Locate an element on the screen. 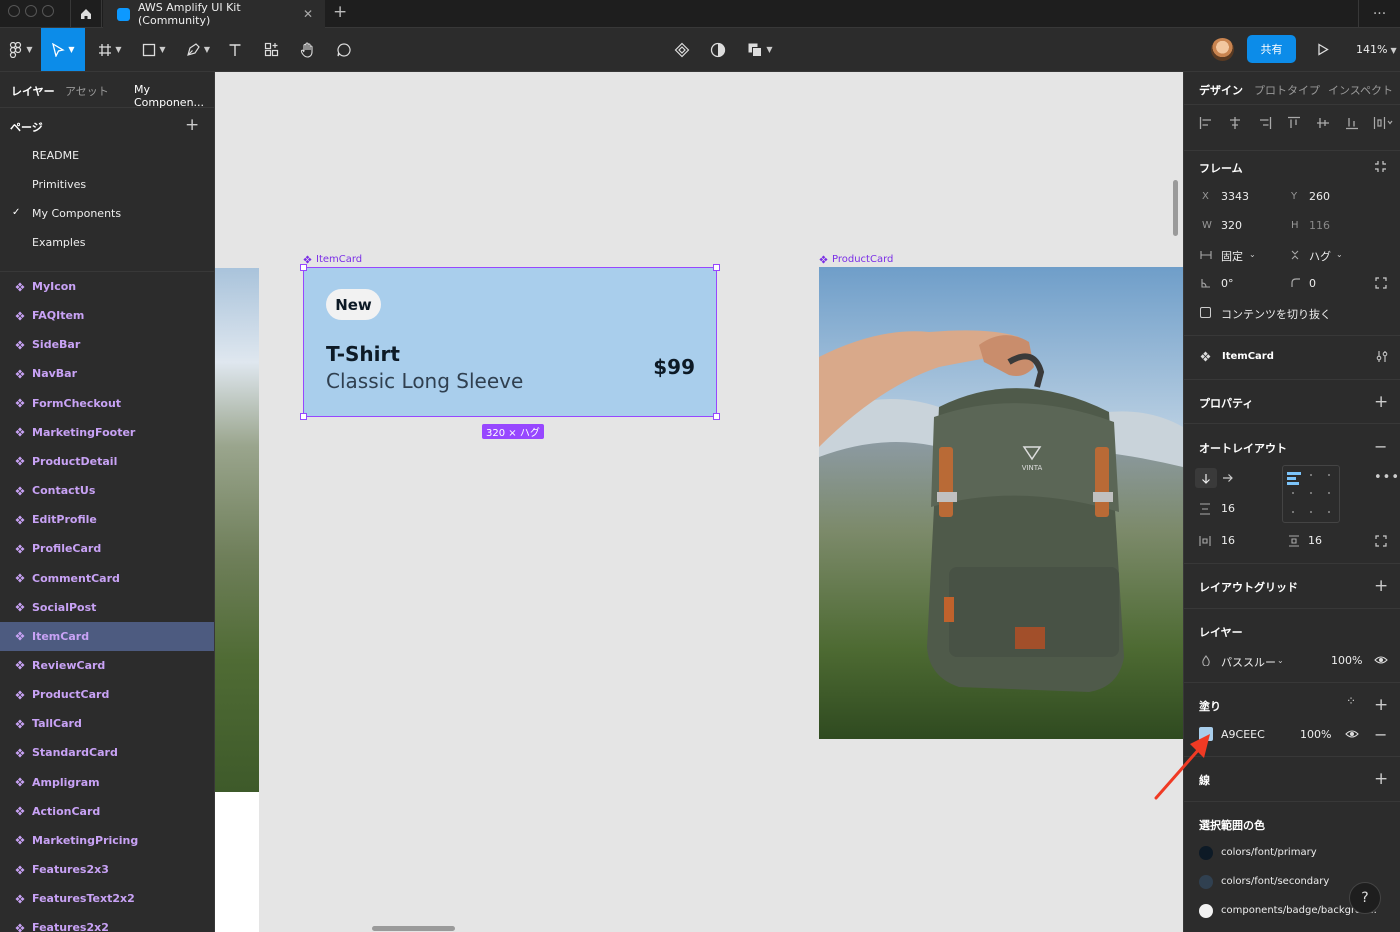 This screenshot has height=932, width=1400. layer-item: ProductDetail is located at coordinates (107, 461).